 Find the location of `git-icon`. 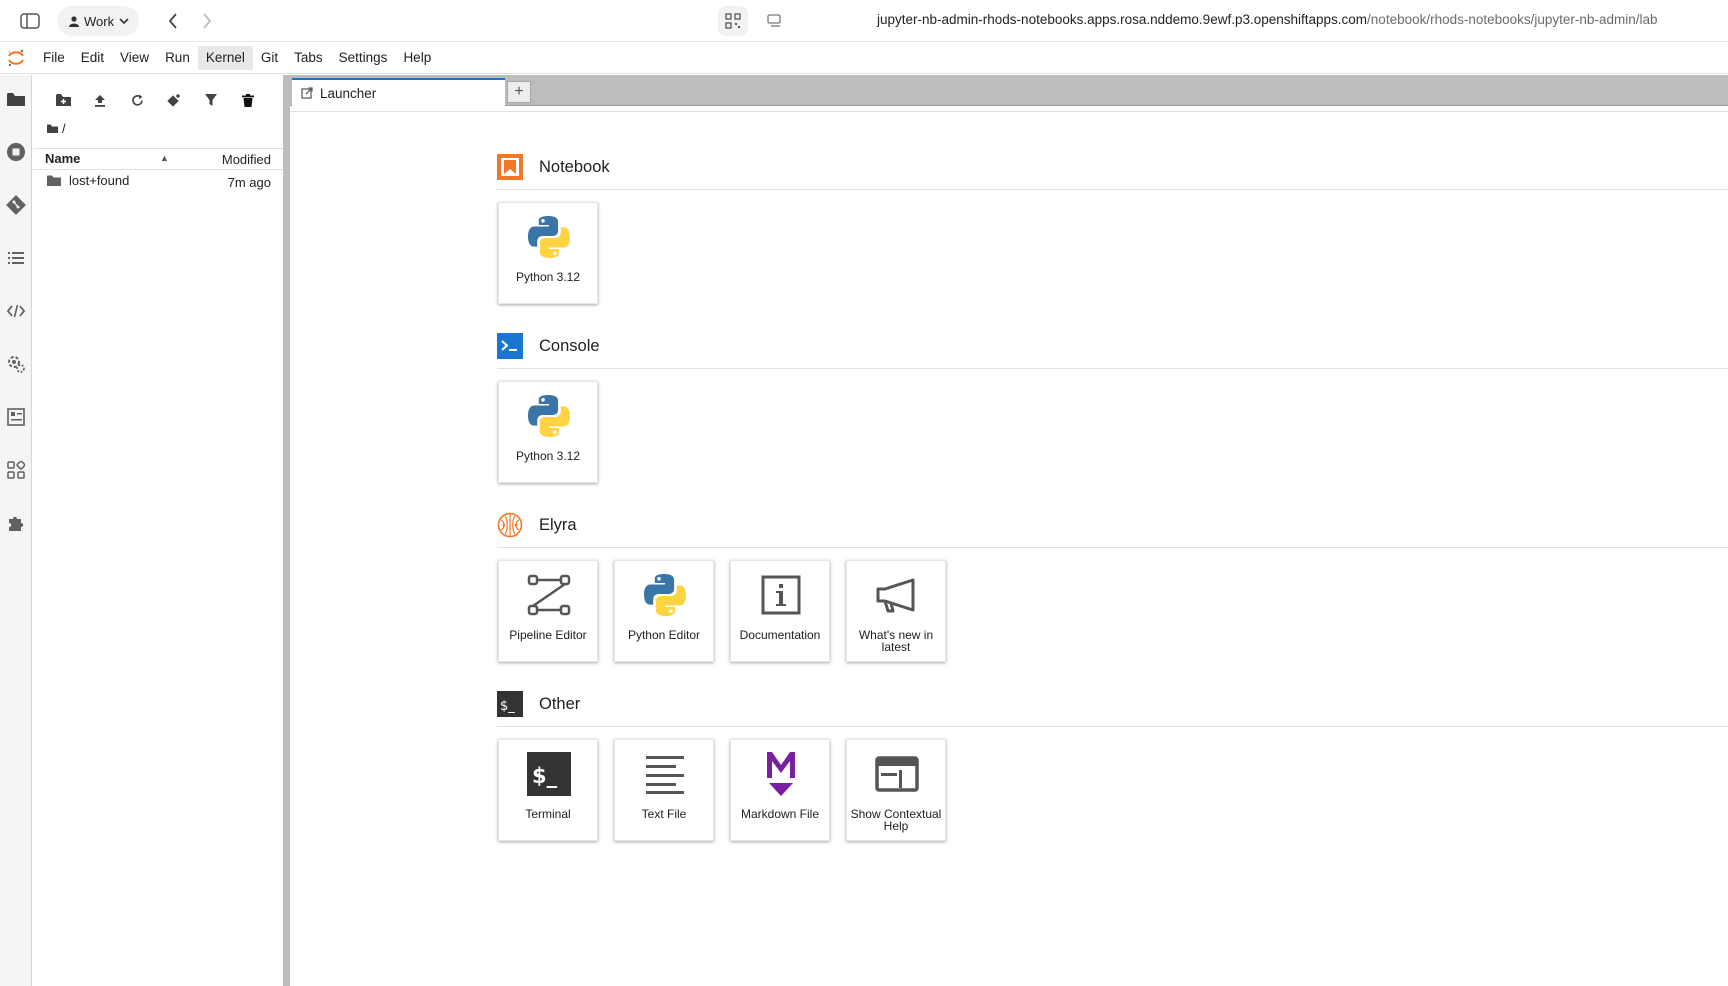

git-icon is located at coordinates (16, 205).